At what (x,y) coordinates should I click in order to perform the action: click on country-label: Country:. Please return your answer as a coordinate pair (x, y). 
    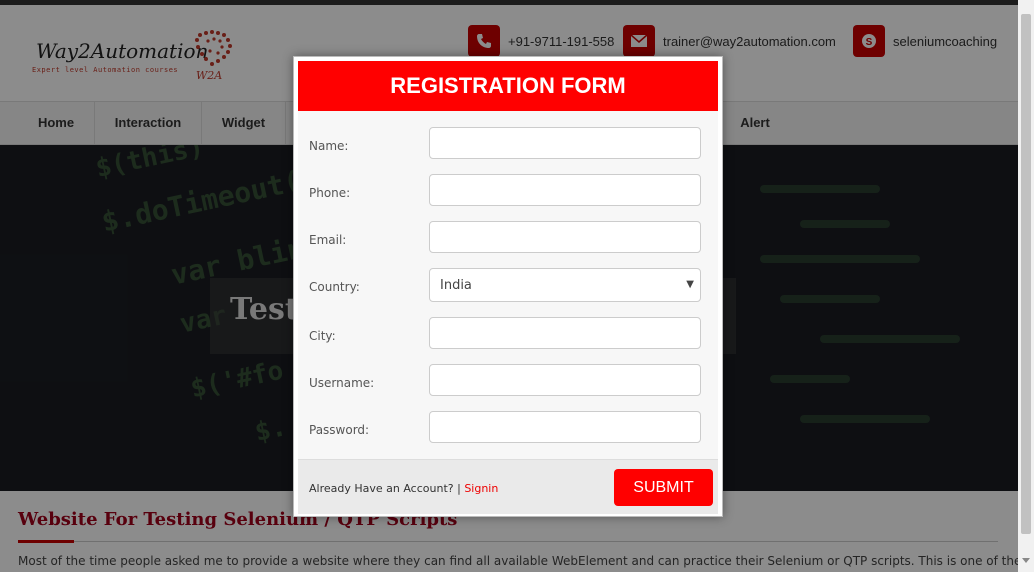
    Looking at the image, I should click on (334, 287).